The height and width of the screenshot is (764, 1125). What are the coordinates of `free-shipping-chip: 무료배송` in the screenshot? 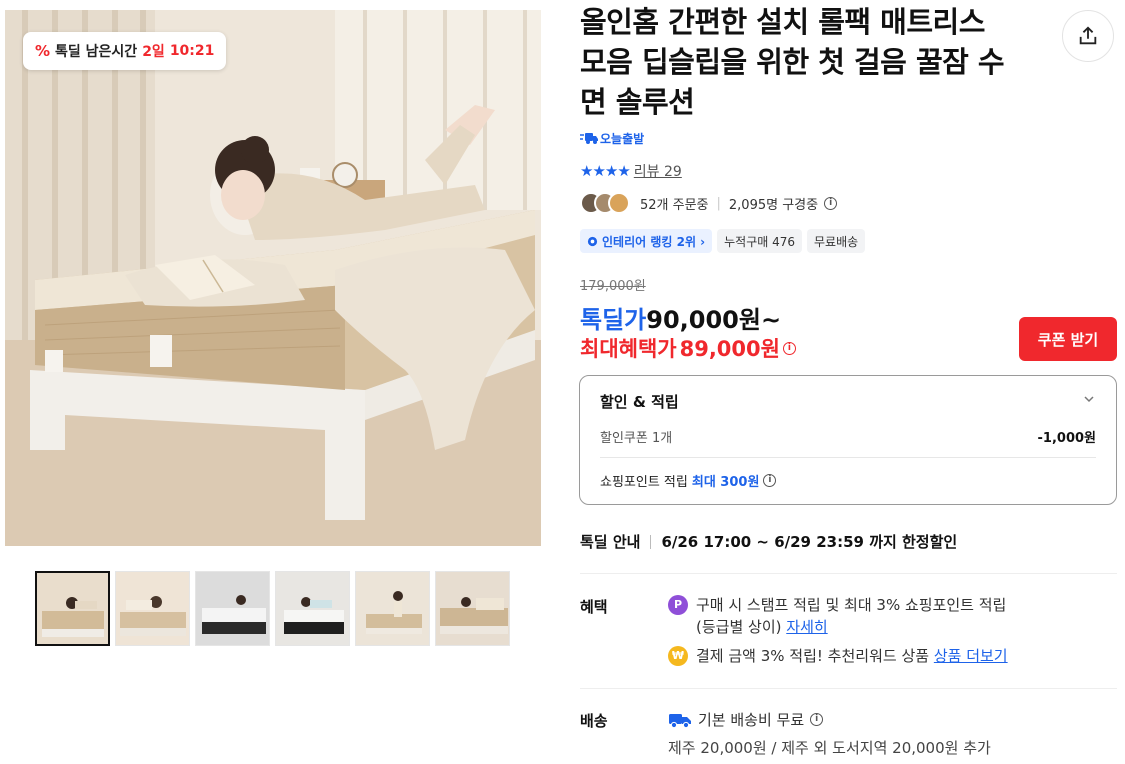 It's located at (836, 241).